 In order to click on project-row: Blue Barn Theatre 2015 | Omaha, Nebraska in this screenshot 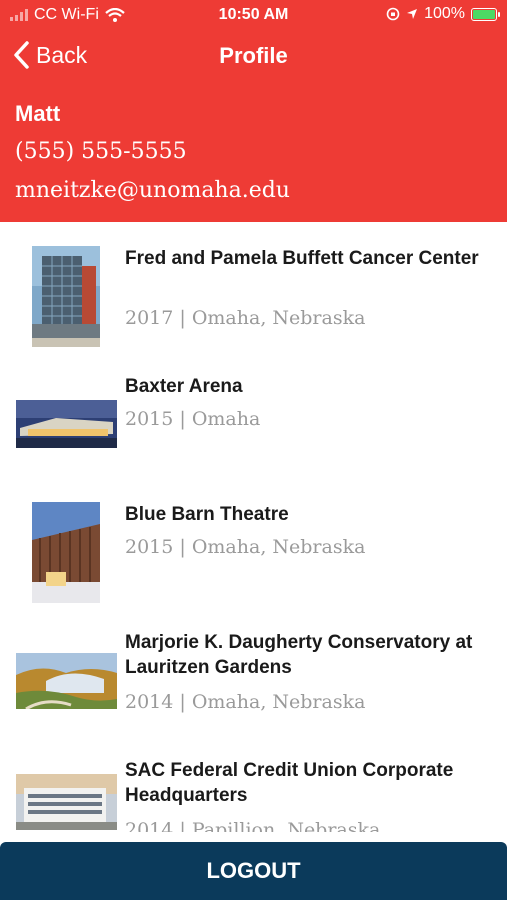, I will do `click(253, 542)`.